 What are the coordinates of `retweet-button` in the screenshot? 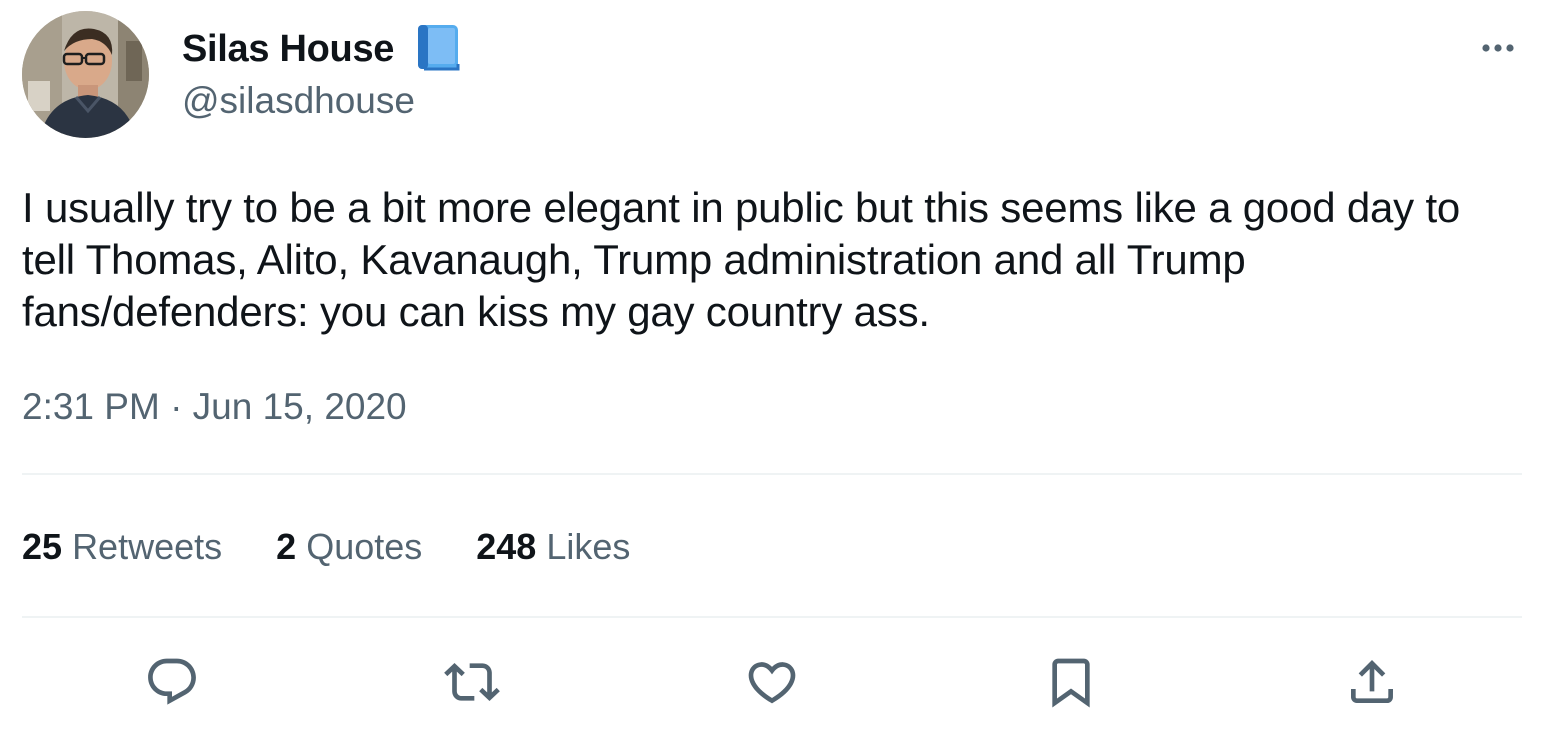 It's located at (472, 682).